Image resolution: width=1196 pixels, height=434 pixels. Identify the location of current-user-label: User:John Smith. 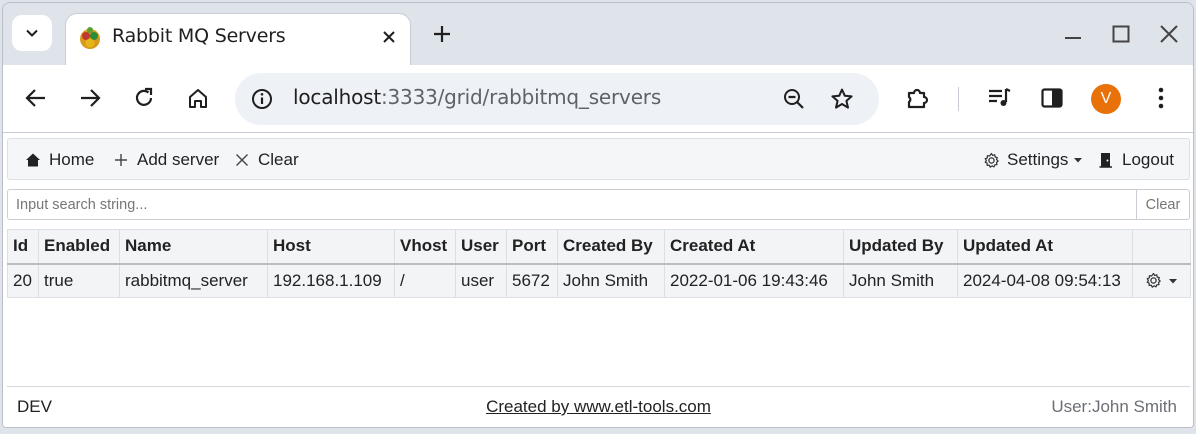
(1114, 406).